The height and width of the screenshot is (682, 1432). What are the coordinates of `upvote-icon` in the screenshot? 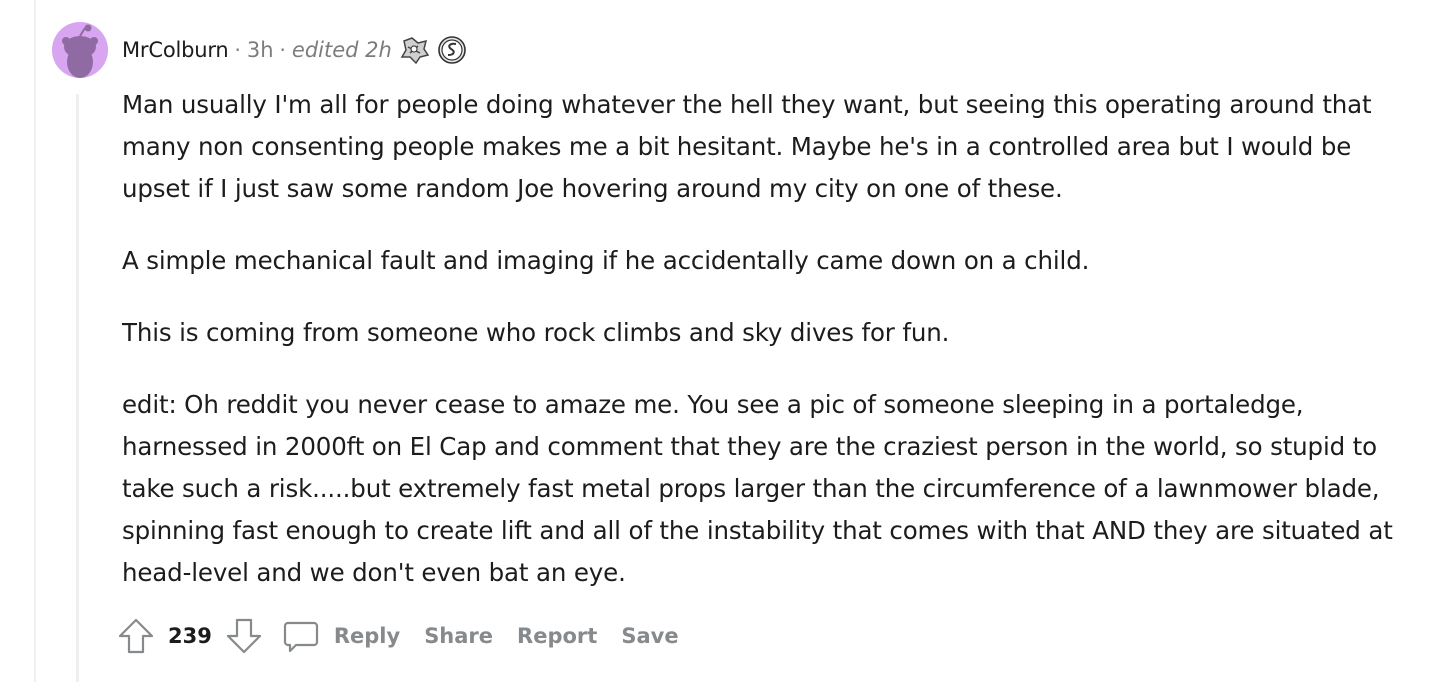 It's located at (136, 636).